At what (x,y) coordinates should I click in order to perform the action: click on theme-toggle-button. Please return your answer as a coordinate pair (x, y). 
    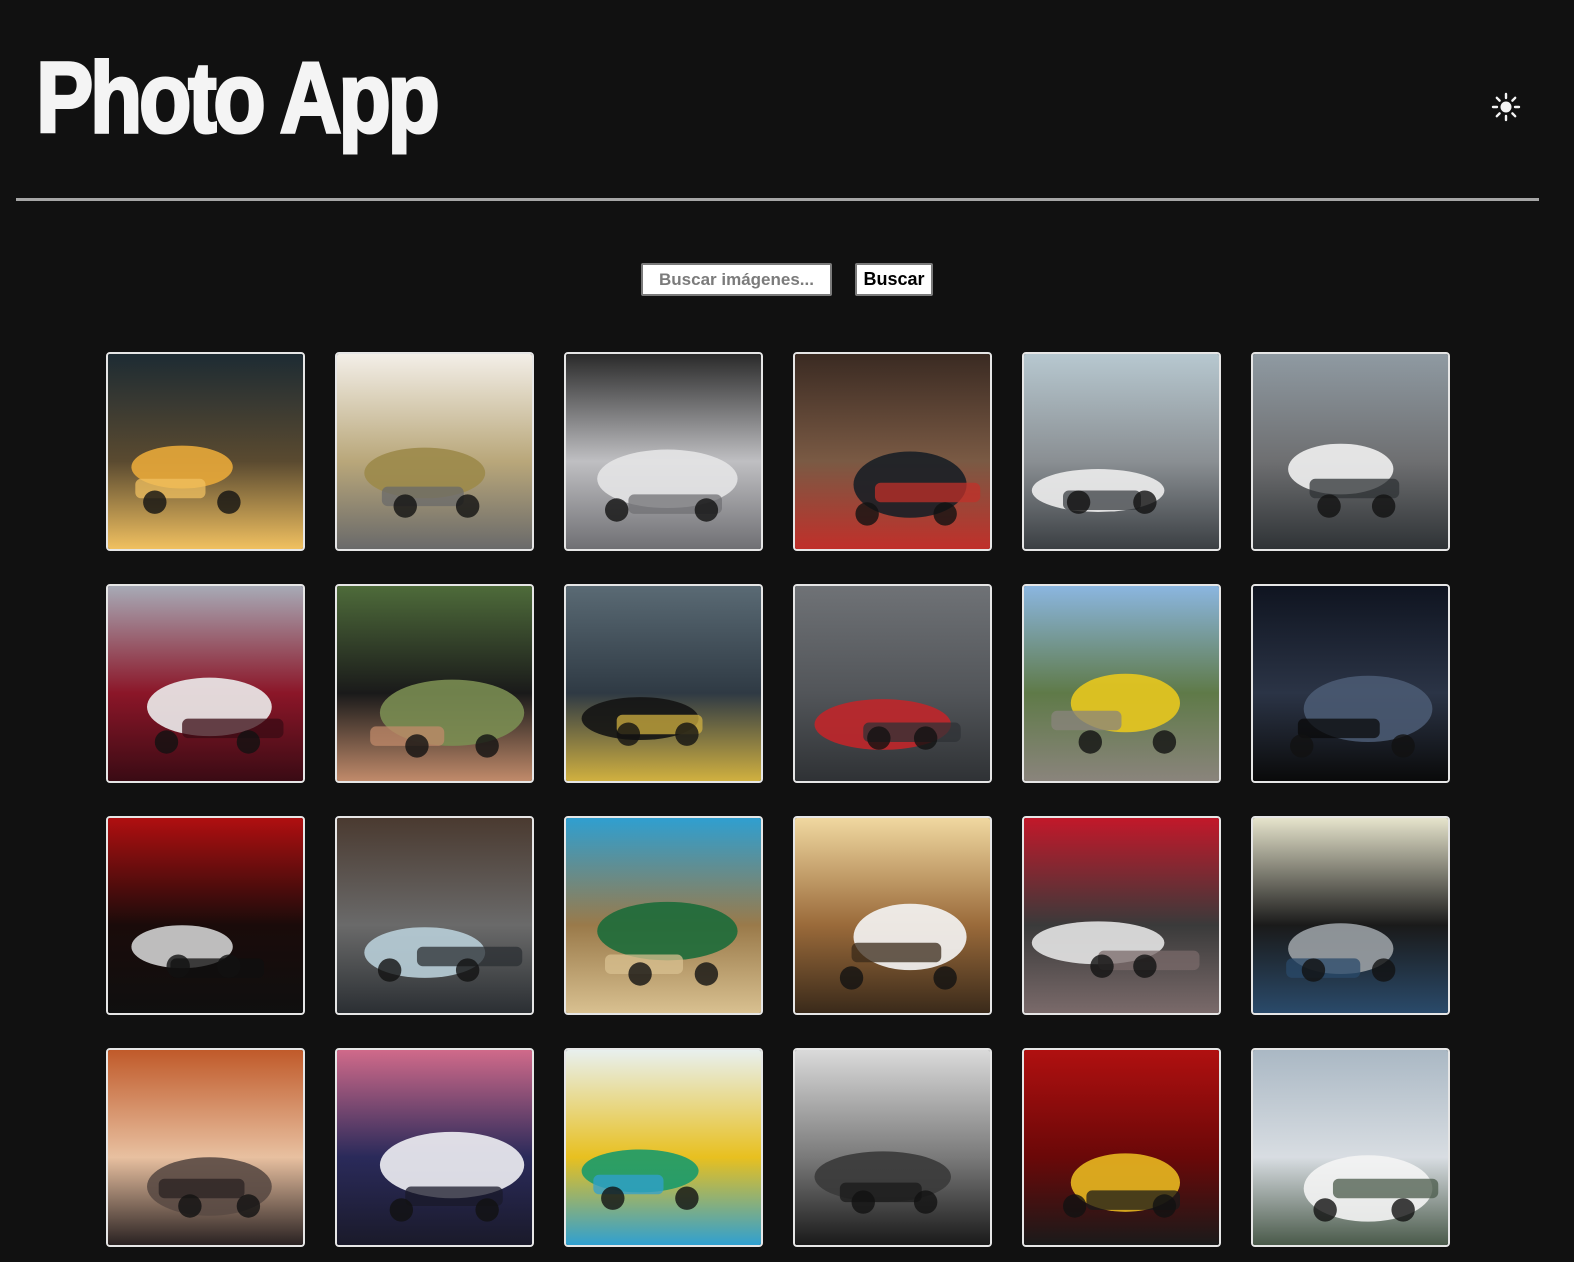
    Looking at the image, I should click on (1506, 107).